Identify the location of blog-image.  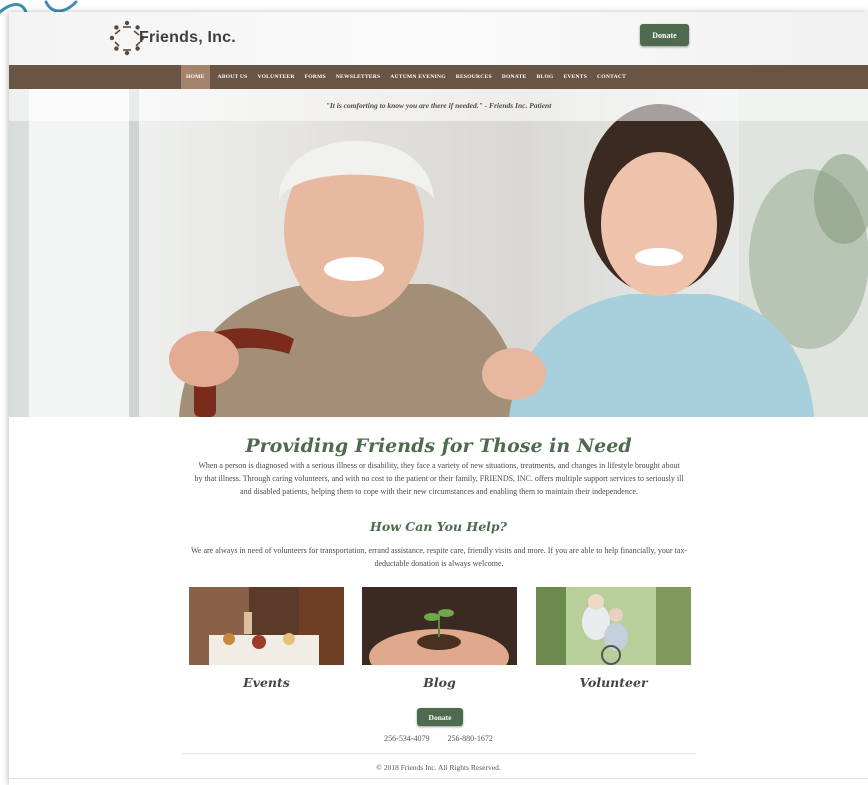
(439, 626).